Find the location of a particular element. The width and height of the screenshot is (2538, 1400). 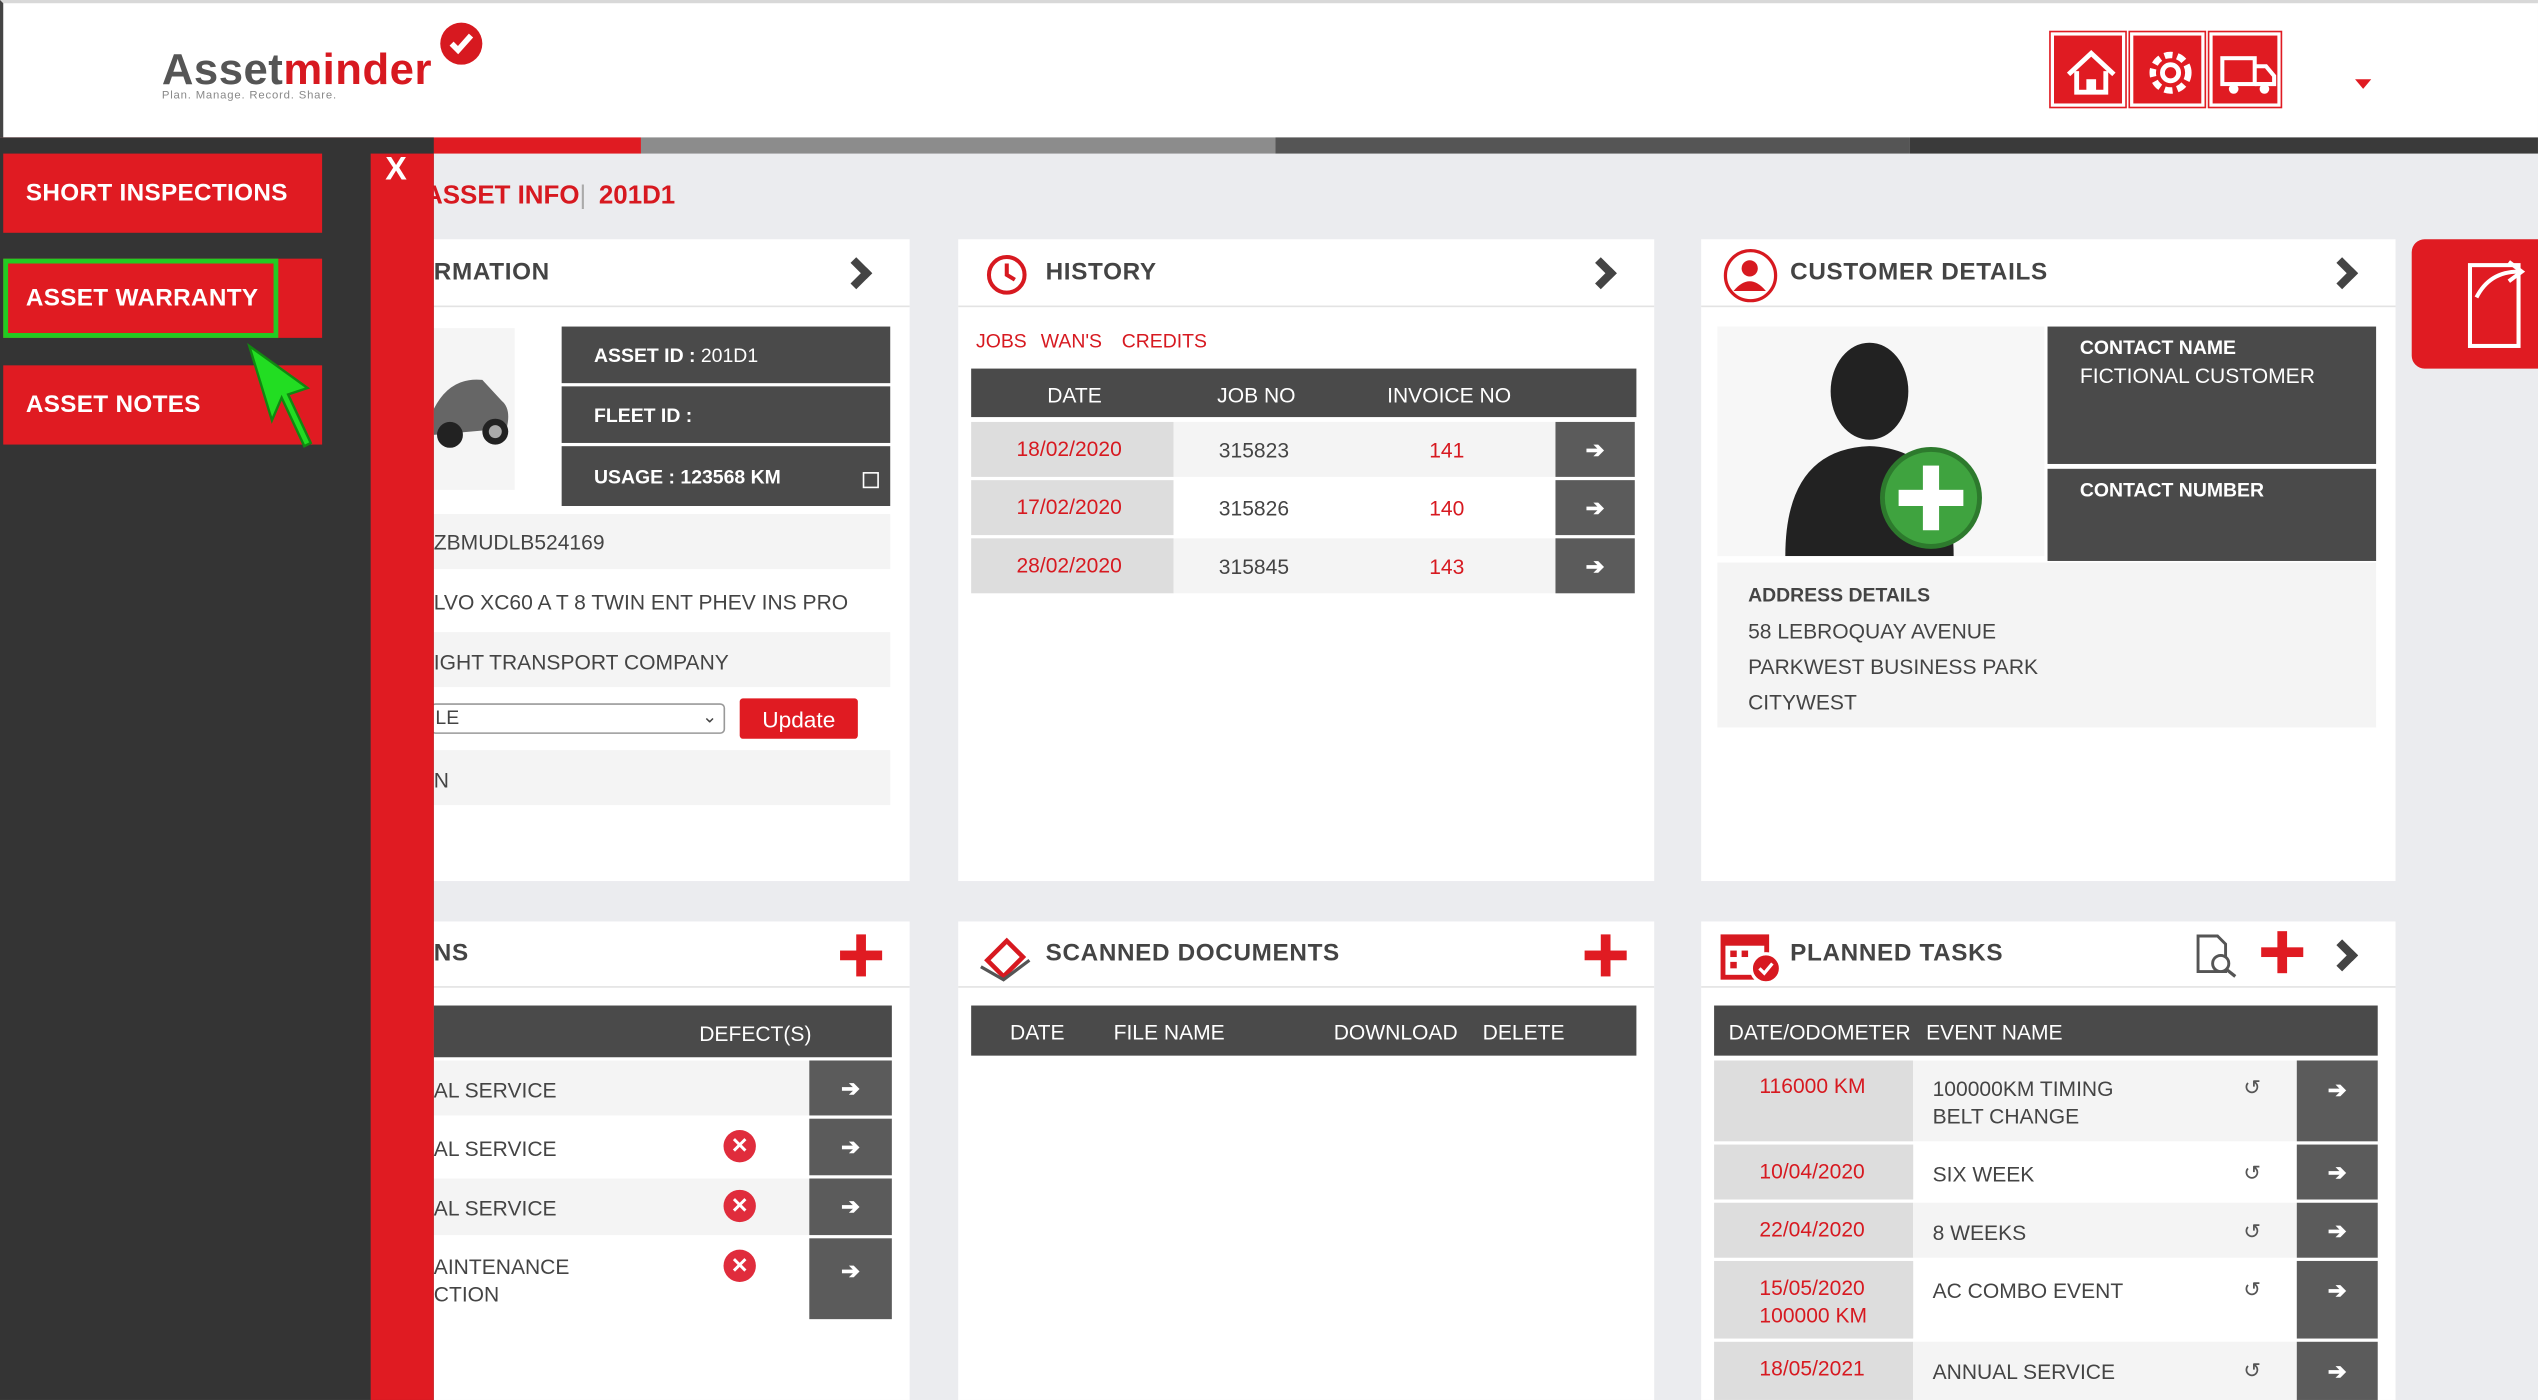

status-select: LE ⌄ is located at coordinates (578, 718).